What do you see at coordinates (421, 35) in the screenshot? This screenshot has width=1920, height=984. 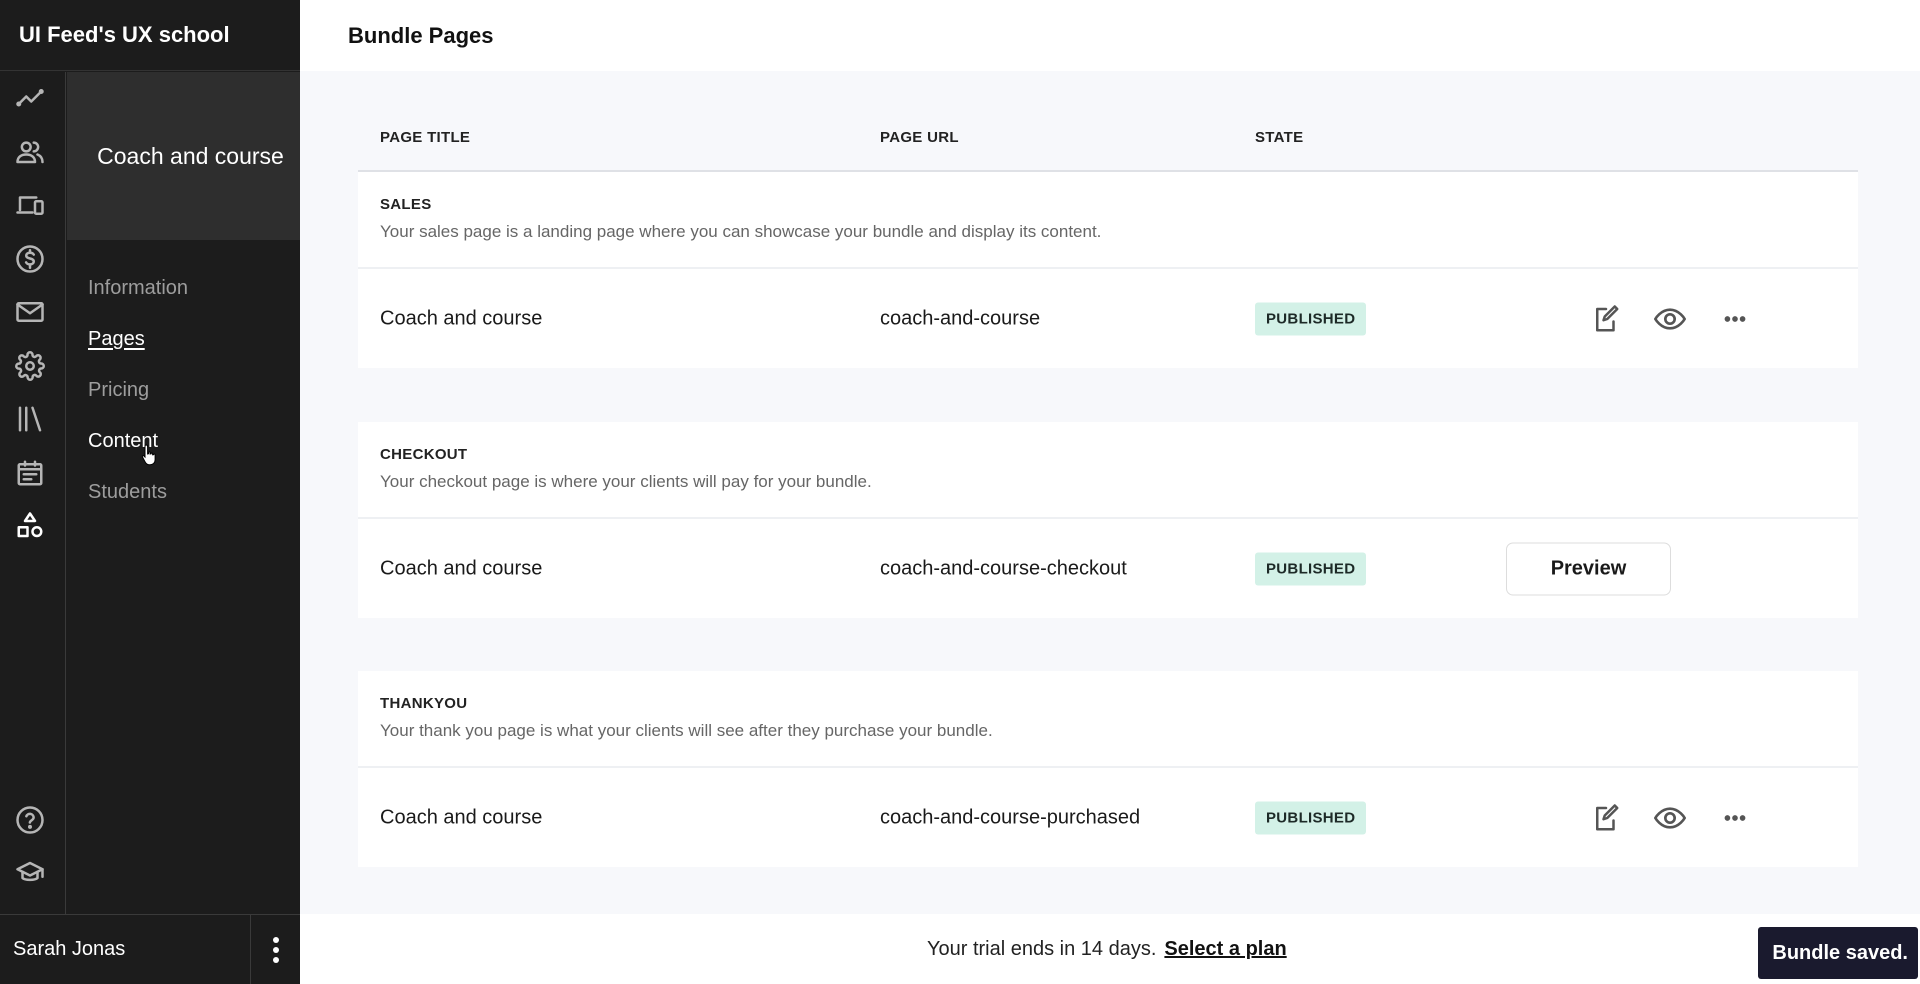 I see `page-title: Bundle Pages` at bounding box center [421, 35].